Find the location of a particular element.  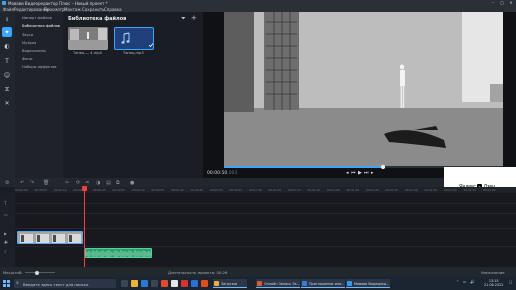

tray-chevron-icon: ⌃ is located at coordinates (457, 282).